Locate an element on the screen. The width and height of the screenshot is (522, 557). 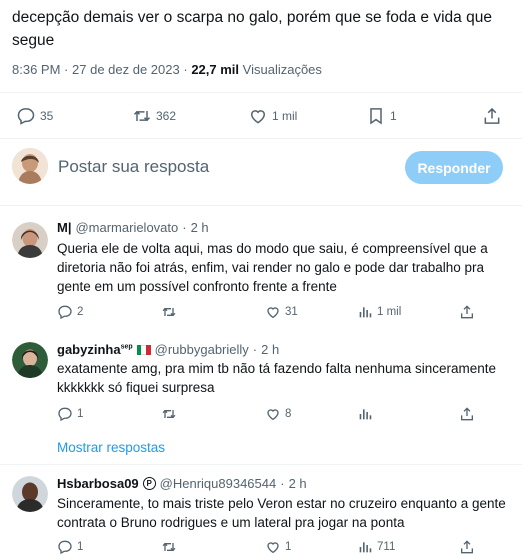
views-button: 1 mil is located at coordinates (379, 312).